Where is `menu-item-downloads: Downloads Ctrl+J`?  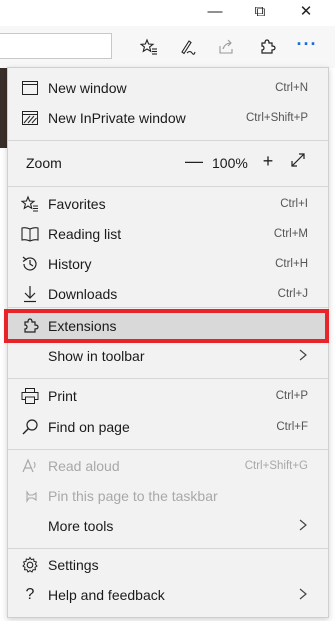 menu-item-downloads: Downloads Ctrl+J is located at coordinates (168, 294).